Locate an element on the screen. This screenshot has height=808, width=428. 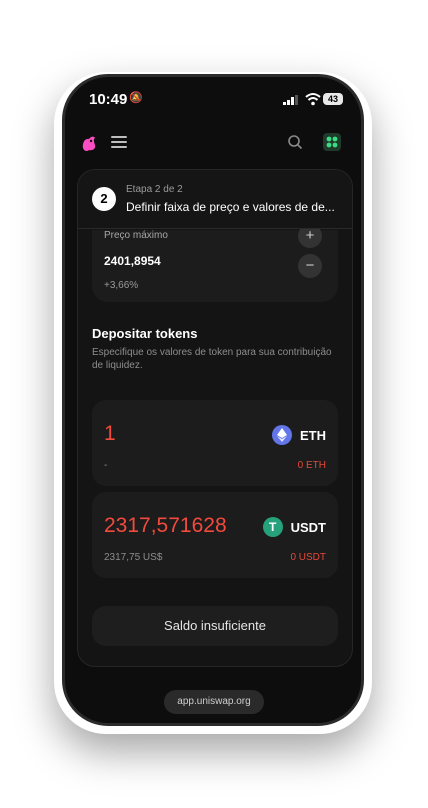
search-icon is located at coordinates (295, 142).